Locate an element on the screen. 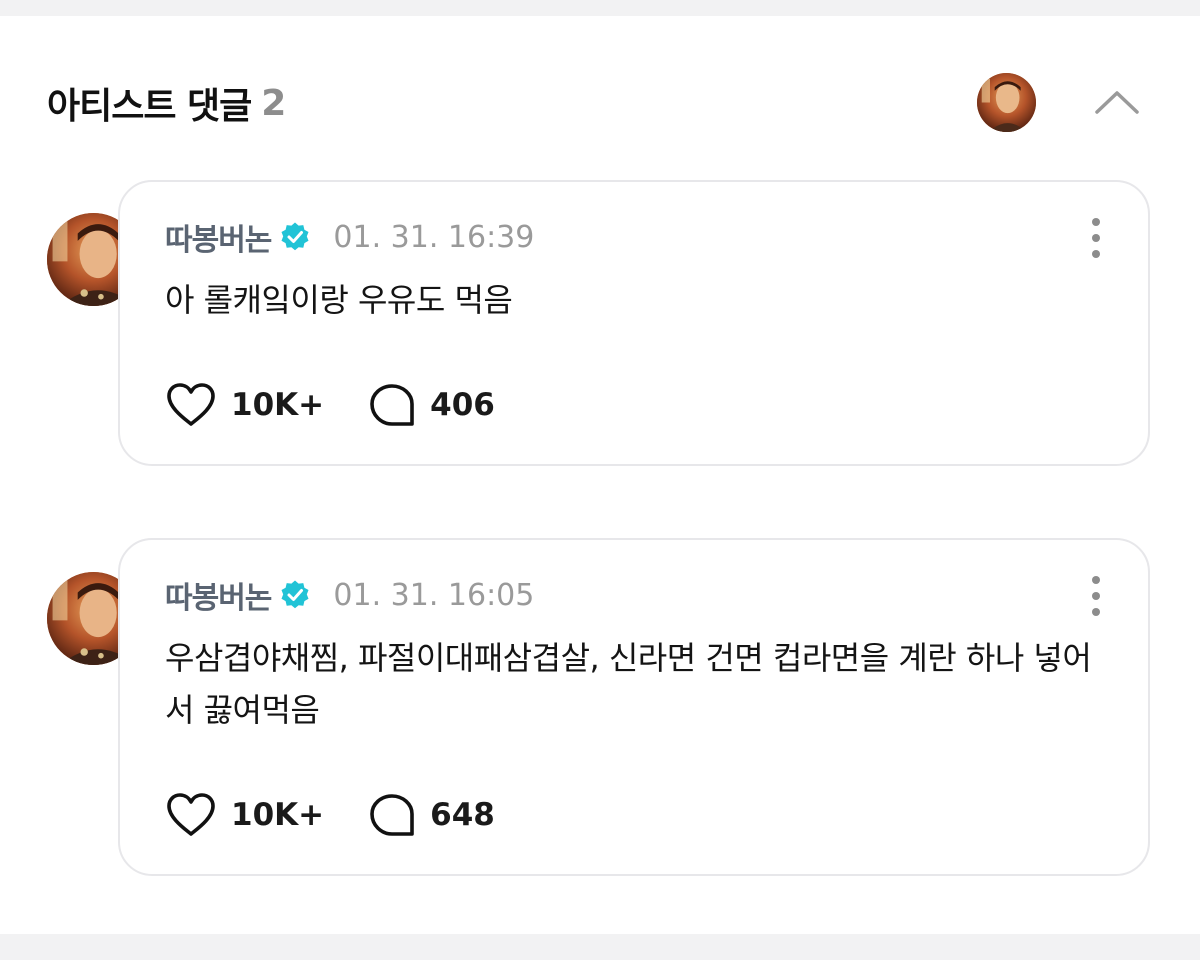  bottom-divider is located at coordinates (600, 947).